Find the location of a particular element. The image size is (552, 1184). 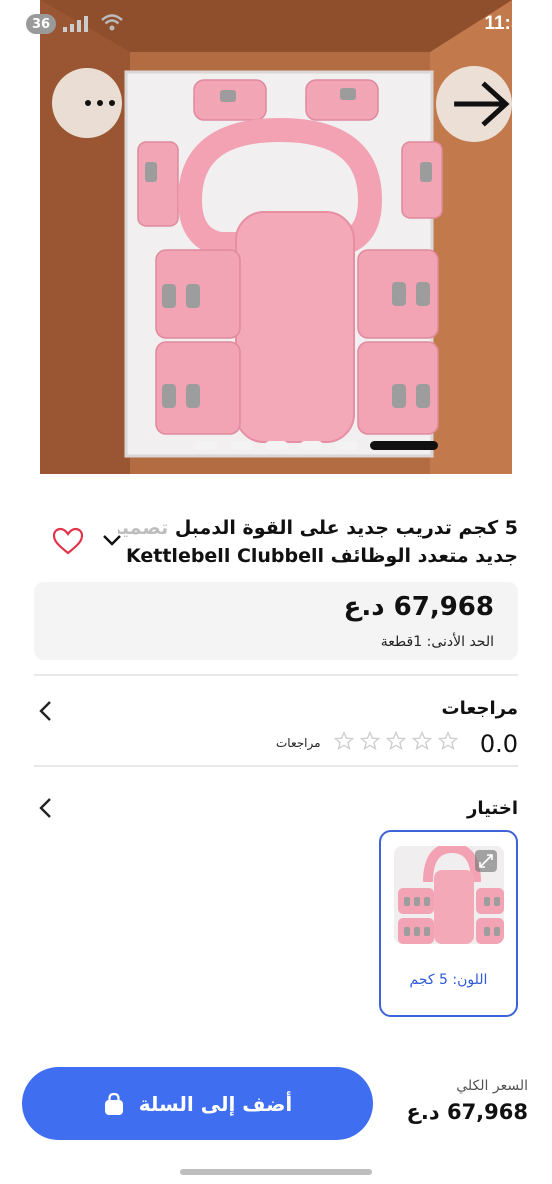

battery-indicator: 36 is located at coordinates (41, 24).